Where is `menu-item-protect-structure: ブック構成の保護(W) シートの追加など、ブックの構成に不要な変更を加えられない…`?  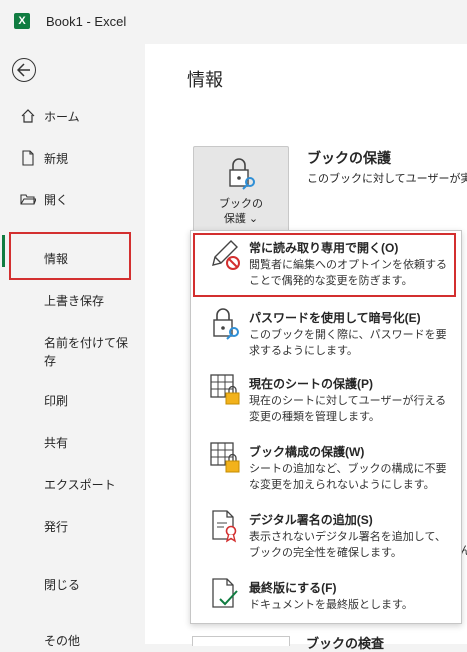
menu-item-protect-structure: ブック構成の保護(W) シートの追加など、ブックの構成に不要な変更を加えられない… is located at coordinates (326, 468).